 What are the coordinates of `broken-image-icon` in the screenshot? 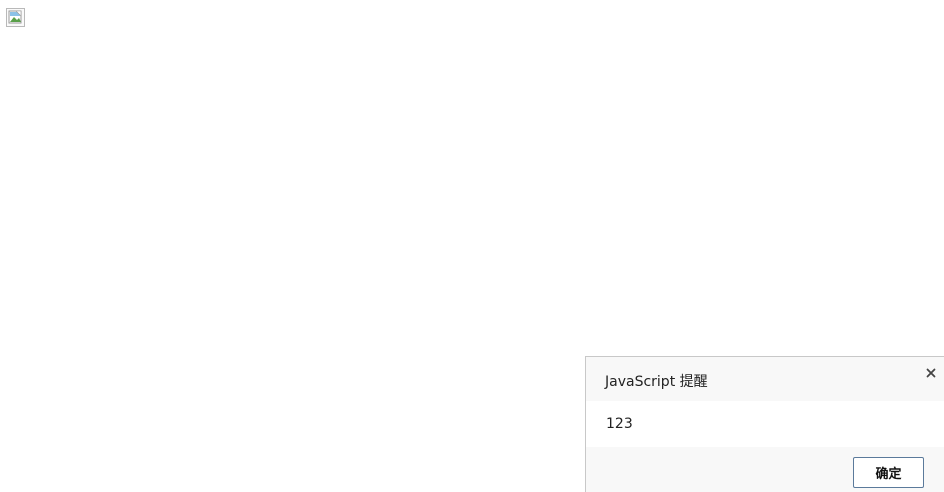 It's located at (15, 17).